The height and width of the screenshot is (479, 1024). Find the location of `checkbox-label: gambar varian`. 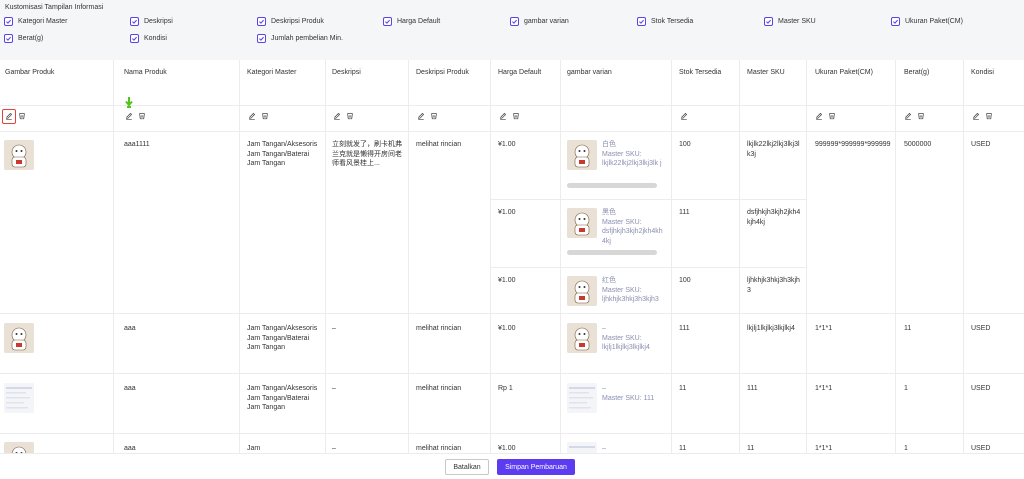

checkbox-label: gambar varian is located at coordinates (546, 21).